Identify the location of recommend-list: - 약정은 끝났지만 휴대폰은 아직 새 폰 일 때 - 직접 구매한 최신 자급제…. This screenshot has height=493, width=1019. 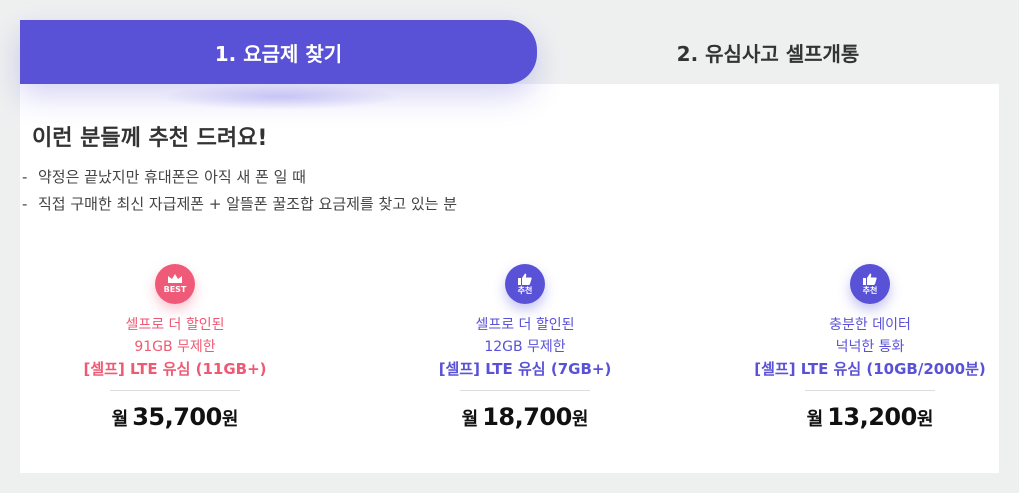
(239, 191).